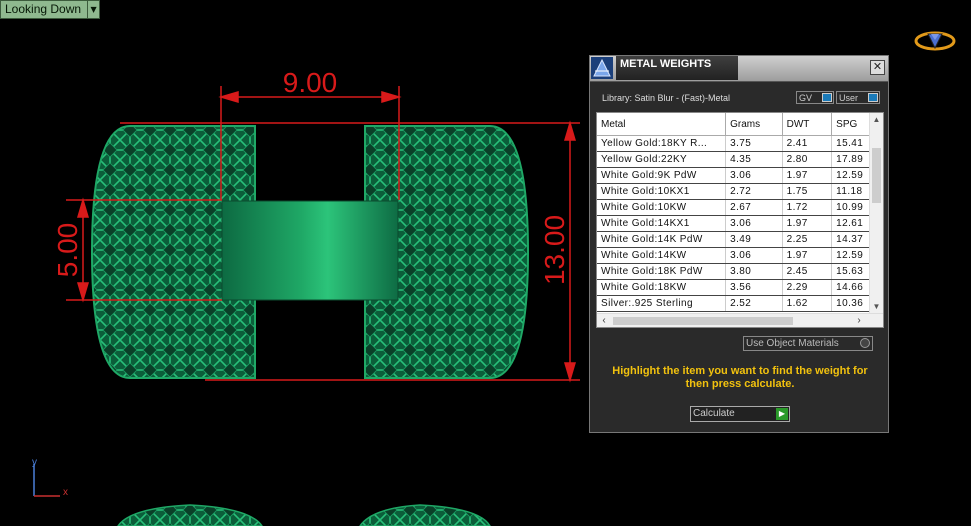 The height and width of the screenshot is (526, 971). Describe the element at coordinates (807, 271) in the screenshot. I see `dwt-cell: 2.45` at that location.